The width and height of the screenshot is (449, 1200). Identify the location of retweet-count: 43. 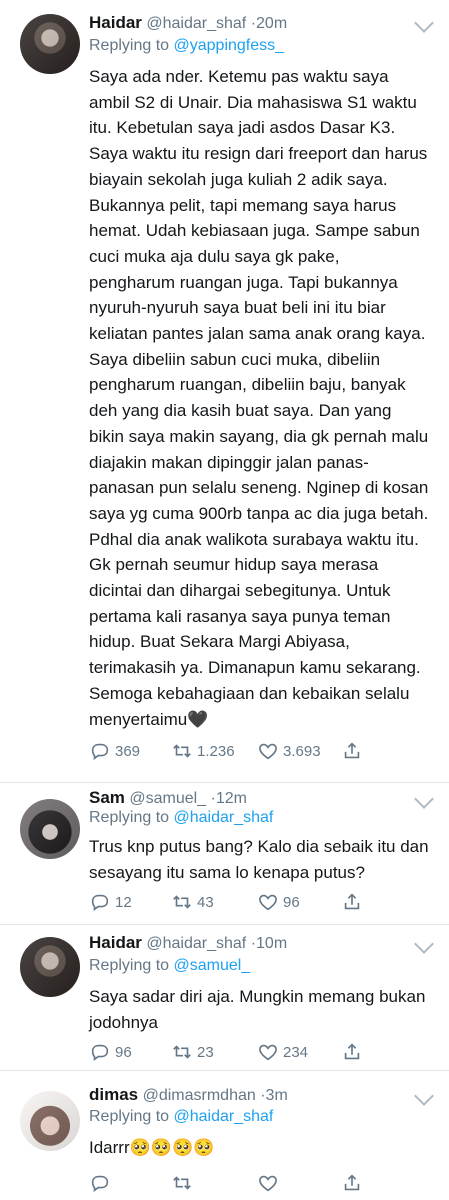
(205, 902).